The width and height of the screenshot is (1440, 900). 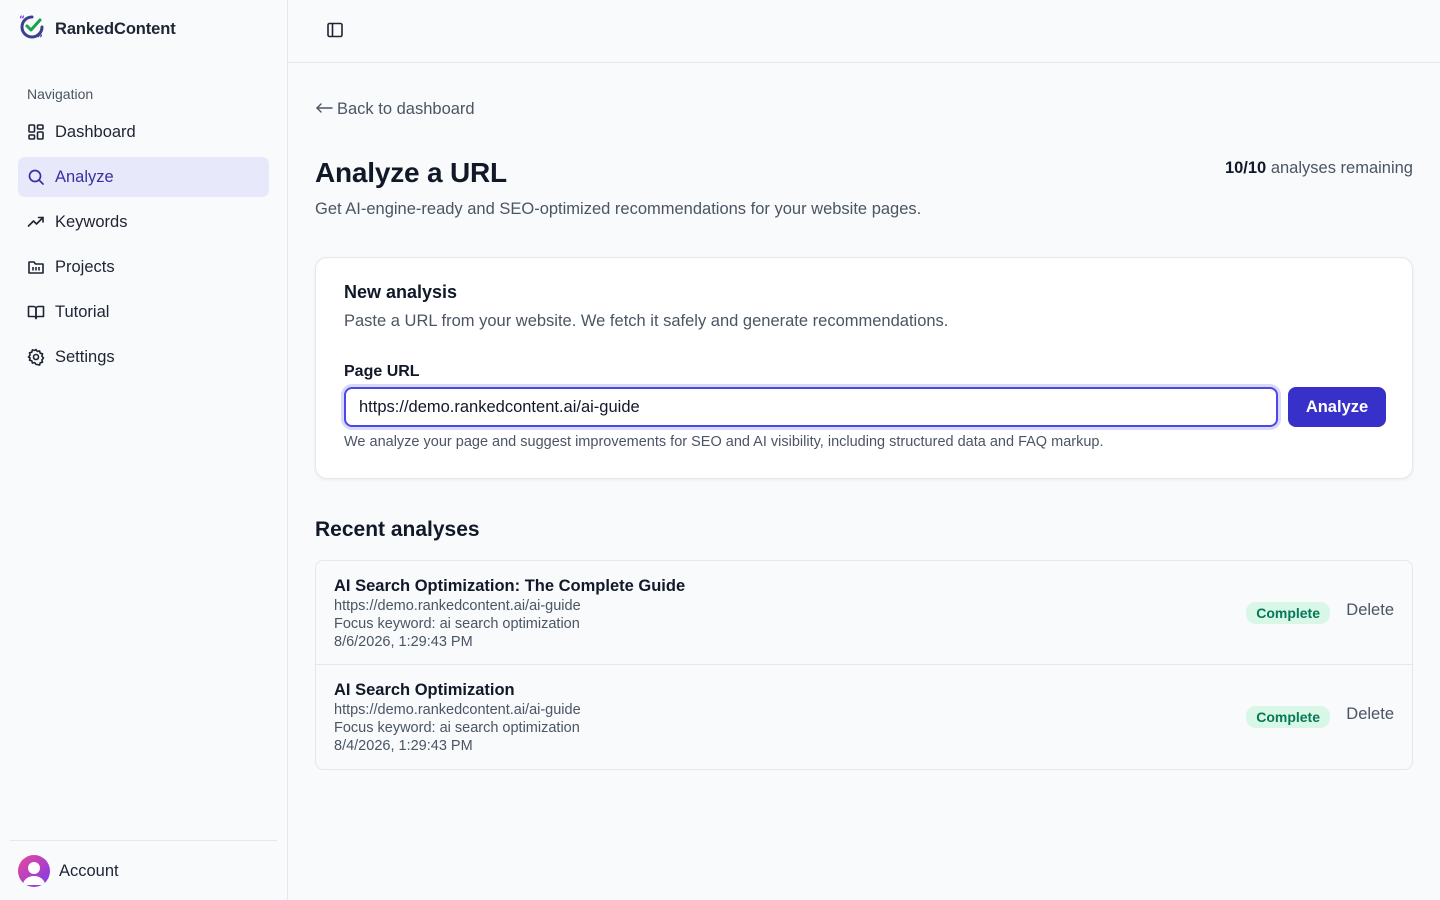 I want to click on sidebar-item-label: Tutorial, so click(x=82, y=311).